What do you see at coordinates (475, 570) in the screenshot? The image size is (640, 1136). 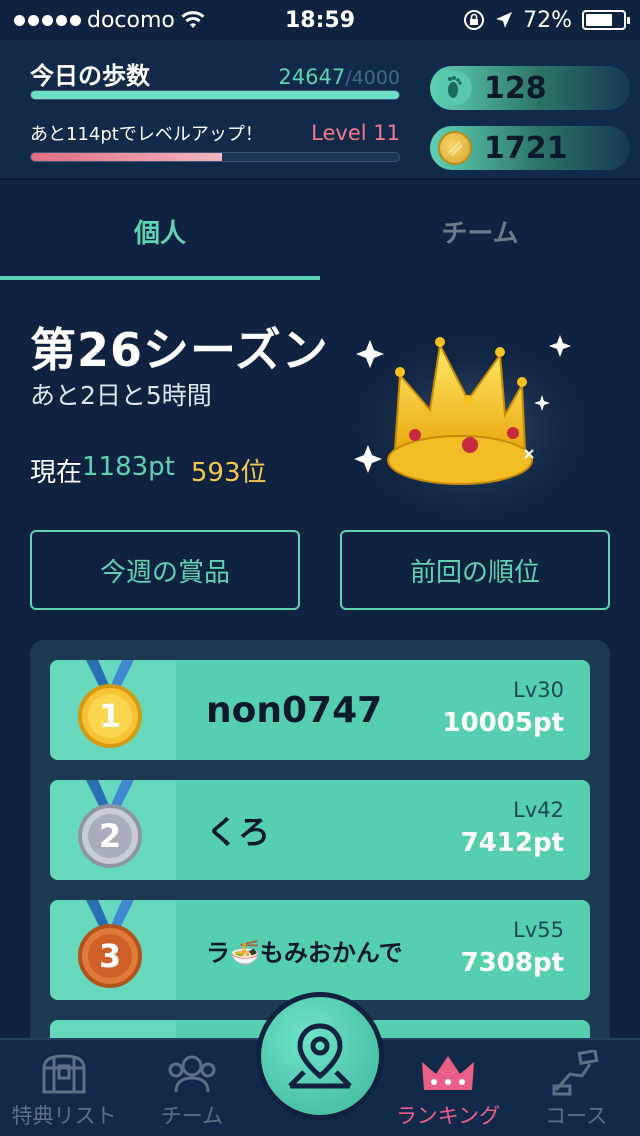 I see `previous-rank-button: 前回の順位` at bounding box center [475, 570].